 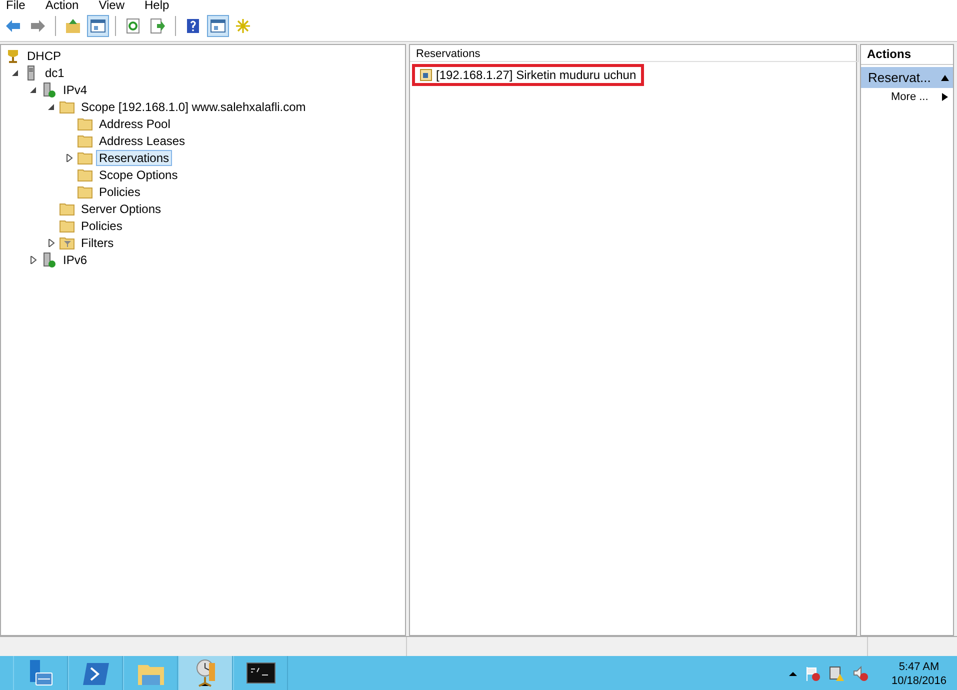 What do you see at coordinates (793, 674) in the screenshot?
I see `show-hidden-icons-icon` at bounding box center [793, 674].